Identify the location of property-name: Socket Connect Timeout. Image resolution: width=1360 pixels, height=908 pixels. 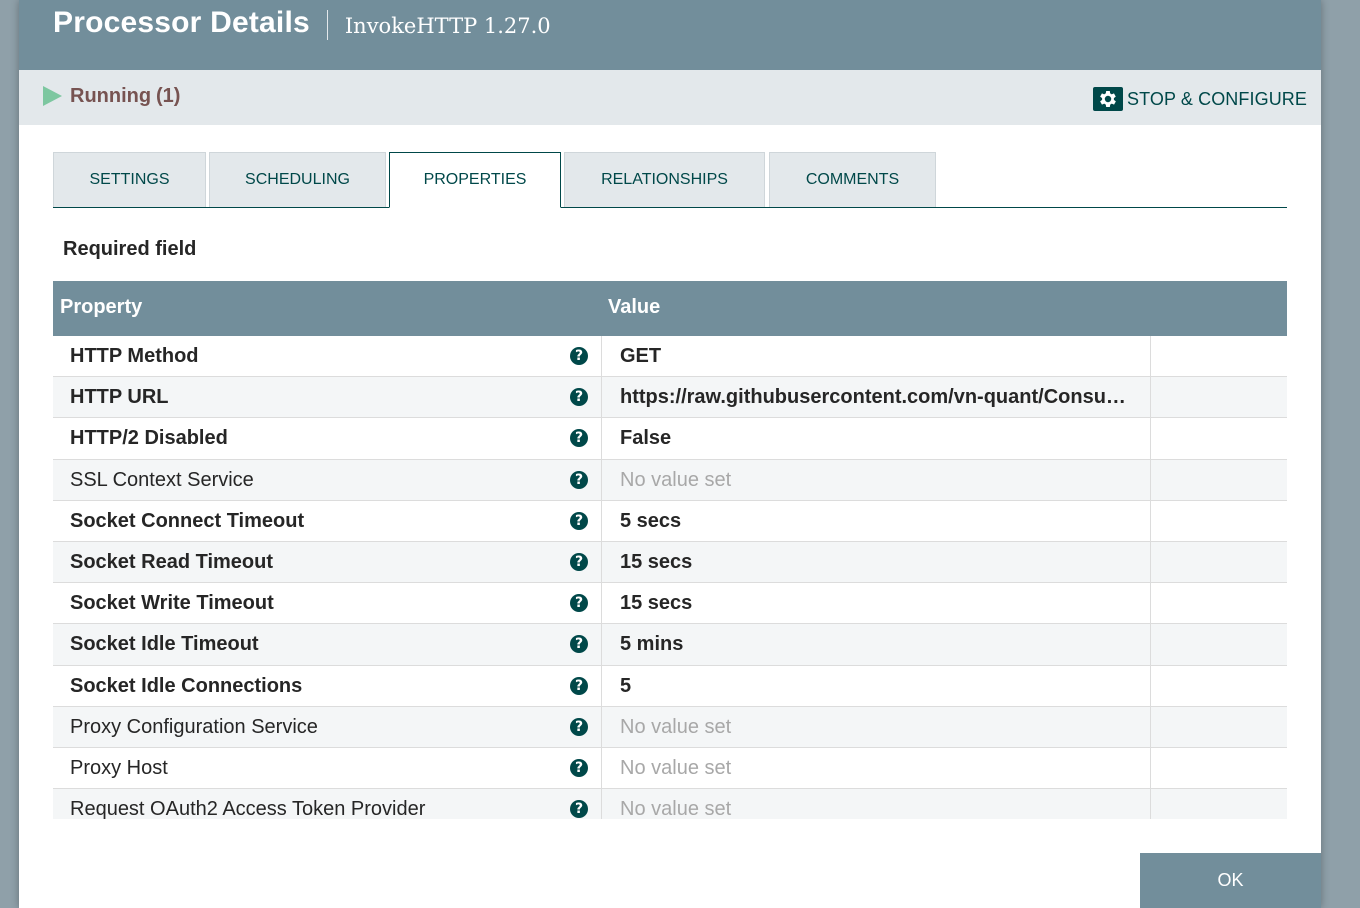
(187, 520).